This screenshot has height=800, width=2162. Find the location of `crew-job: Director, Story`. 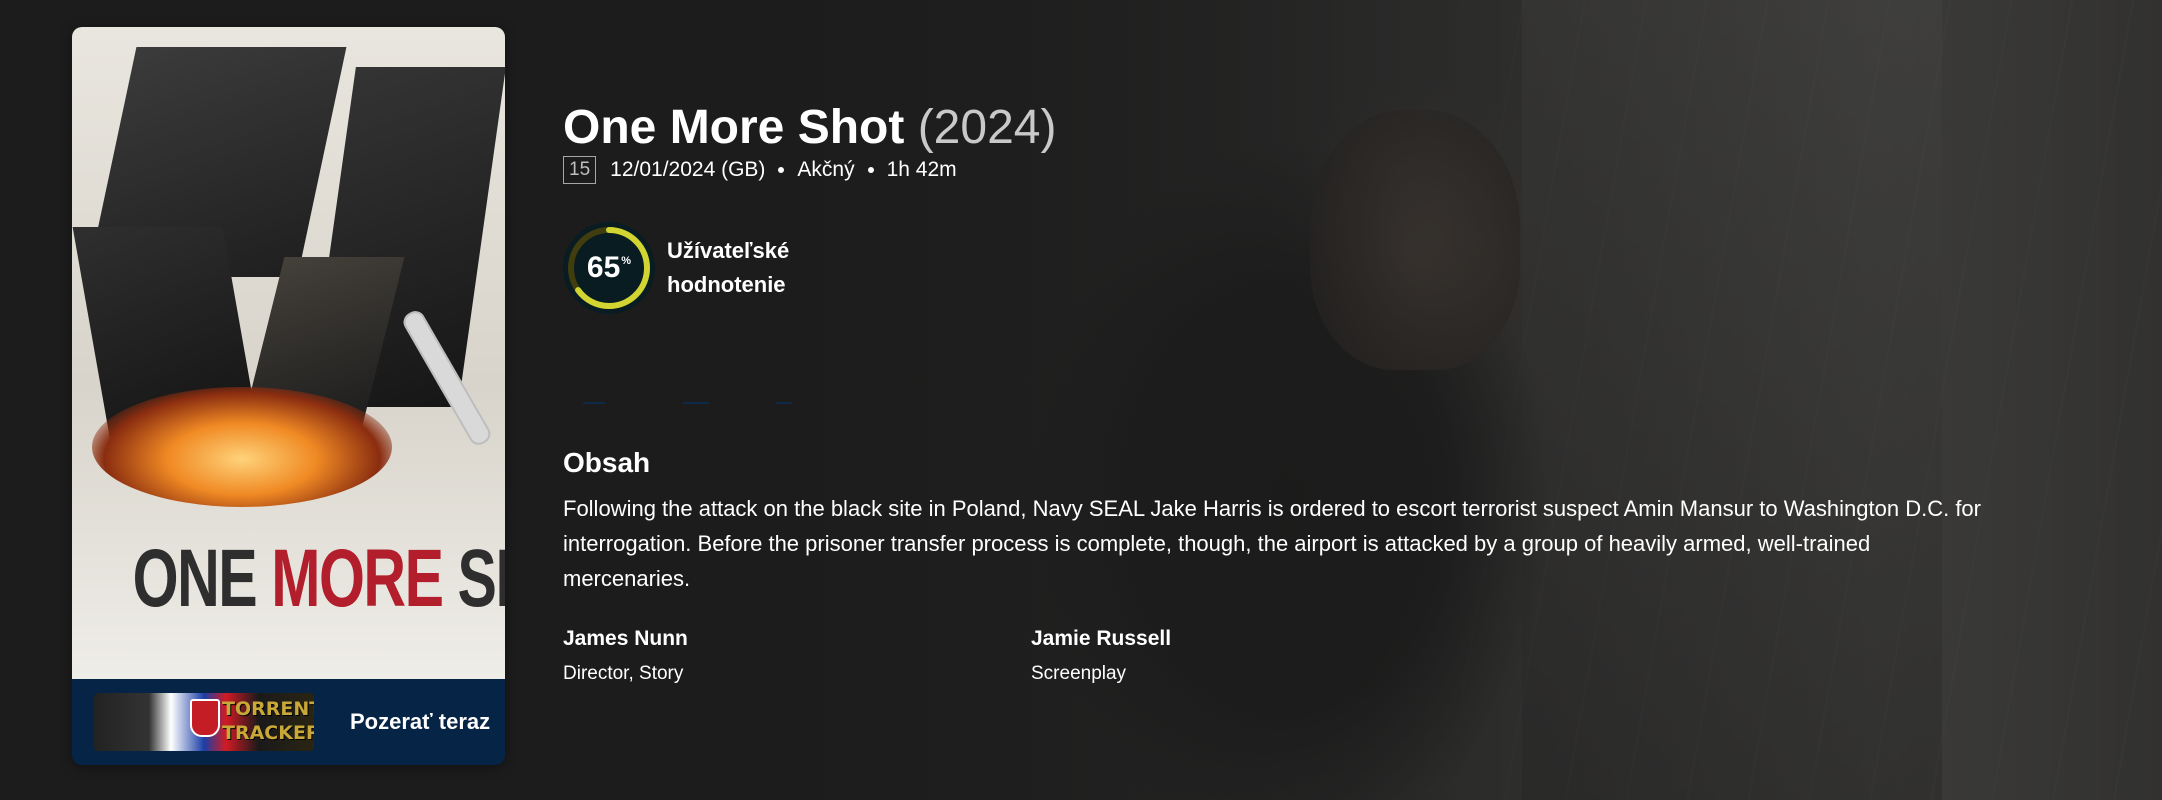

crew-job: Director, Story is located at coordinates (623, 673).